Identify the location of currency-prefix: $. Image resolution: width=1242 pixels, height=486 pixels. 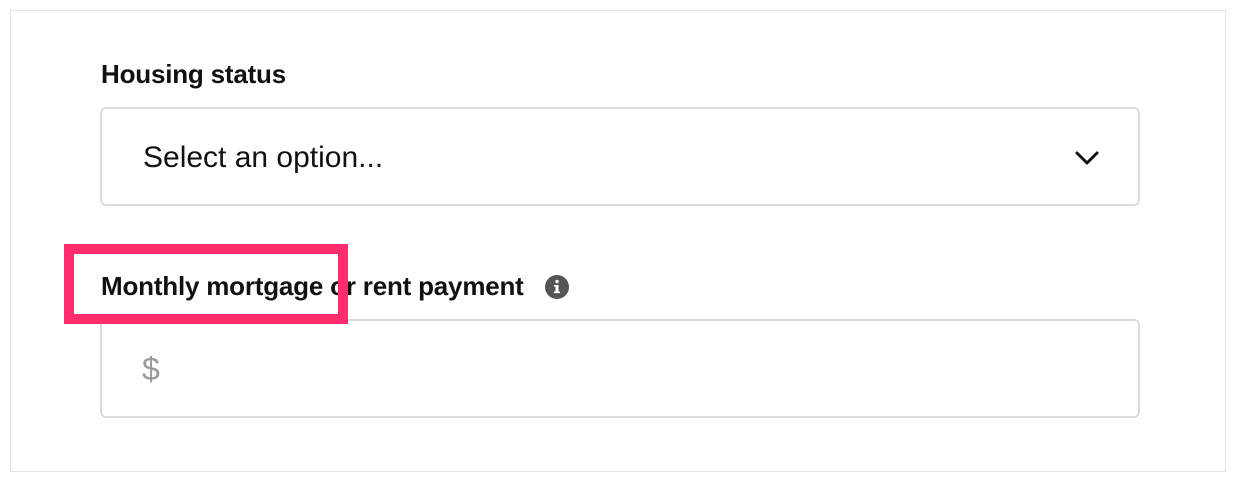
(151, 369).